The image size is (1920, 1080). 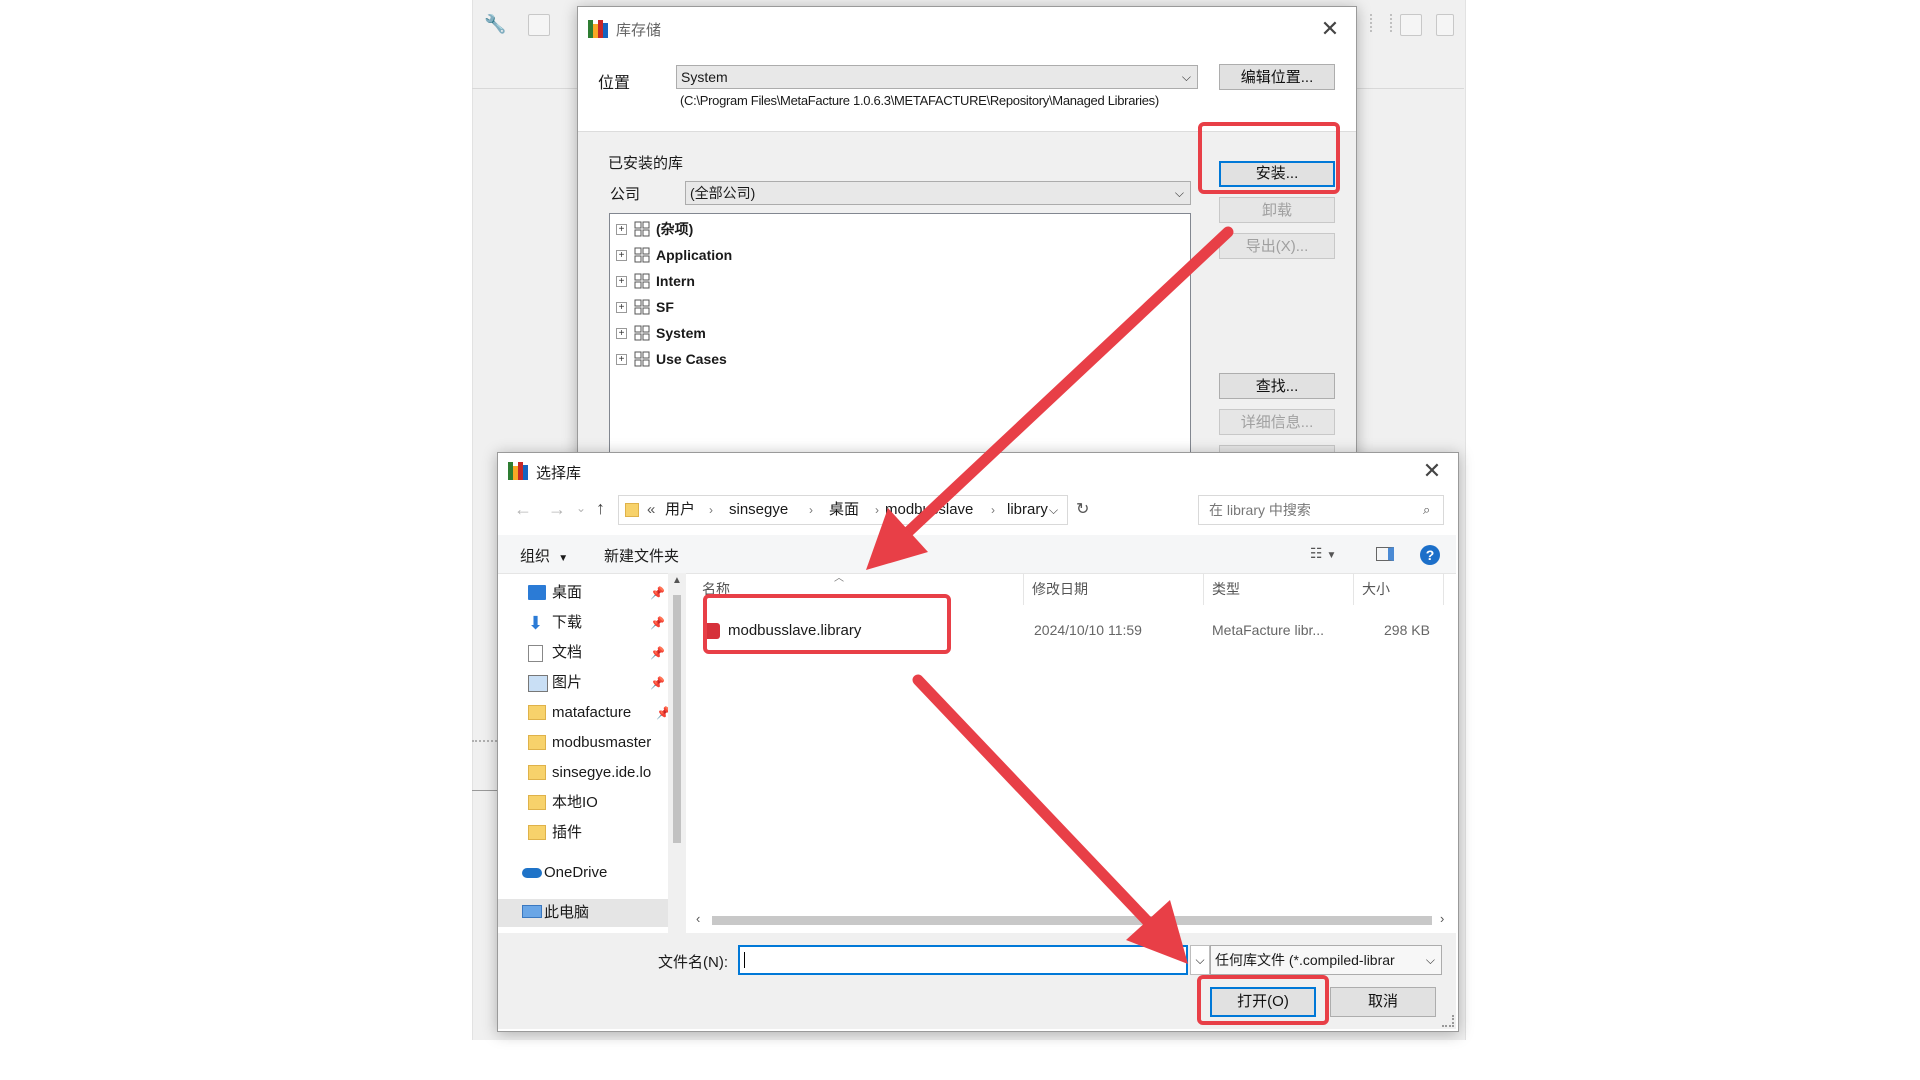 I want to click on arrow-install-to-file, so click(x=1050, y=398).